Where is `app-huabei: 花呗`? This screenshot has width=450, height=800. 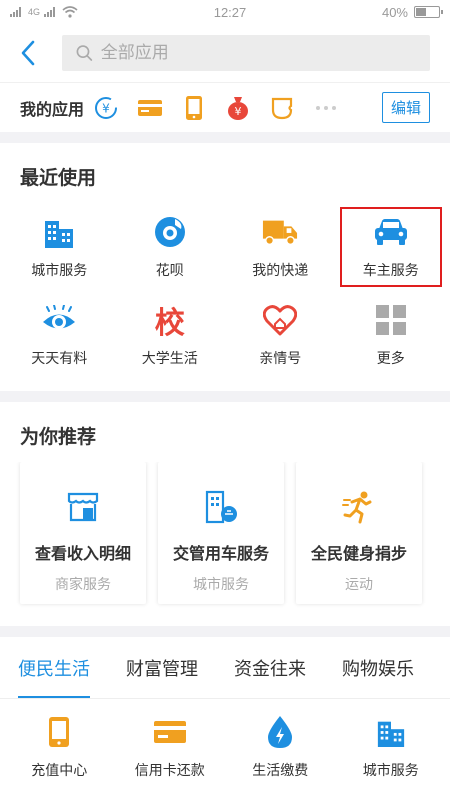
app-huabei: 花呗 is located at coordinates (170, 247).